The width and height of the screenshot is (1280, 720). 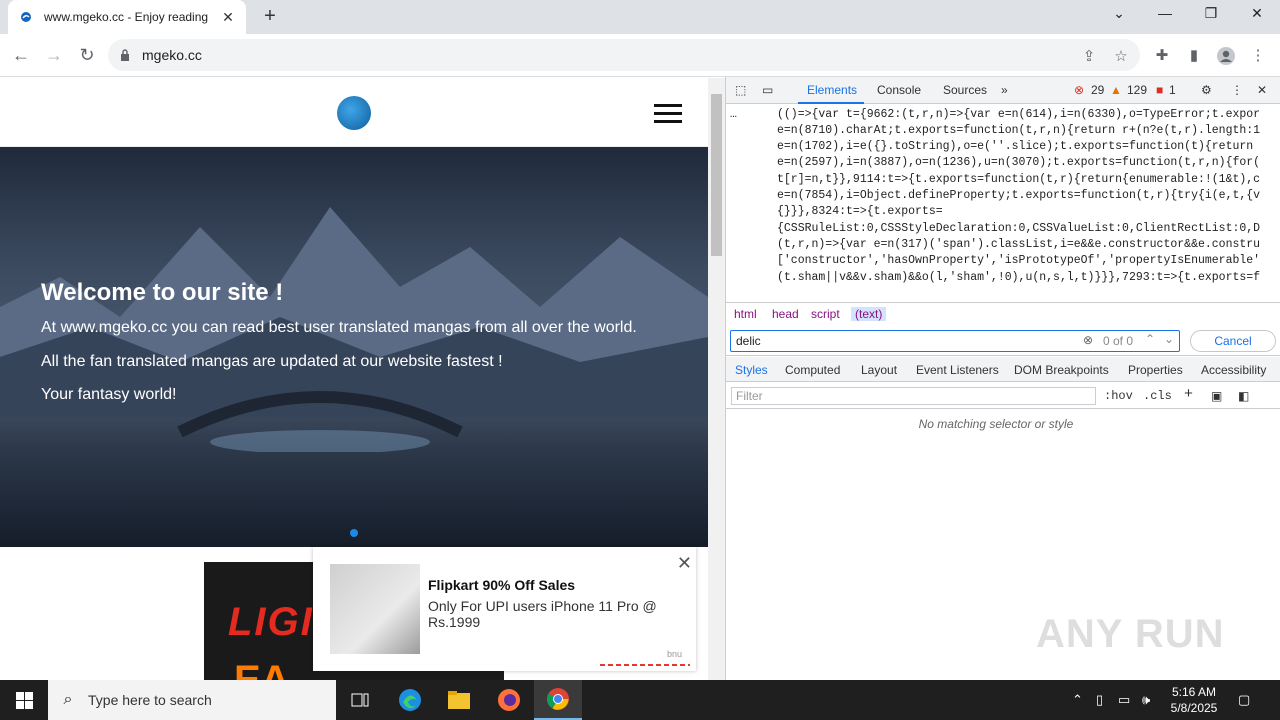 What do you see at coordinates (360, 700) in the screenshot?
I see `task-view-icon` at bounding box center [360, 700].